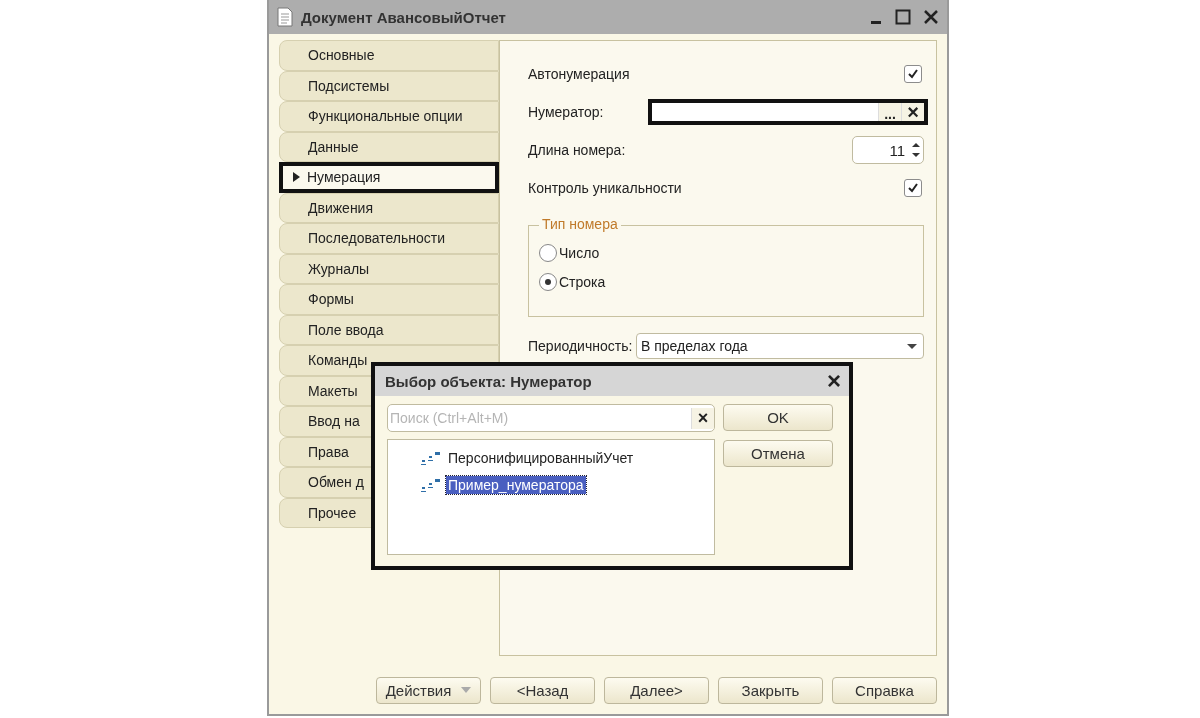 This screenshot has width=1200, height=718. Describe the element at coordinates (580, 224) in the screenshot. I see `group-title: Тип номера` at that location.